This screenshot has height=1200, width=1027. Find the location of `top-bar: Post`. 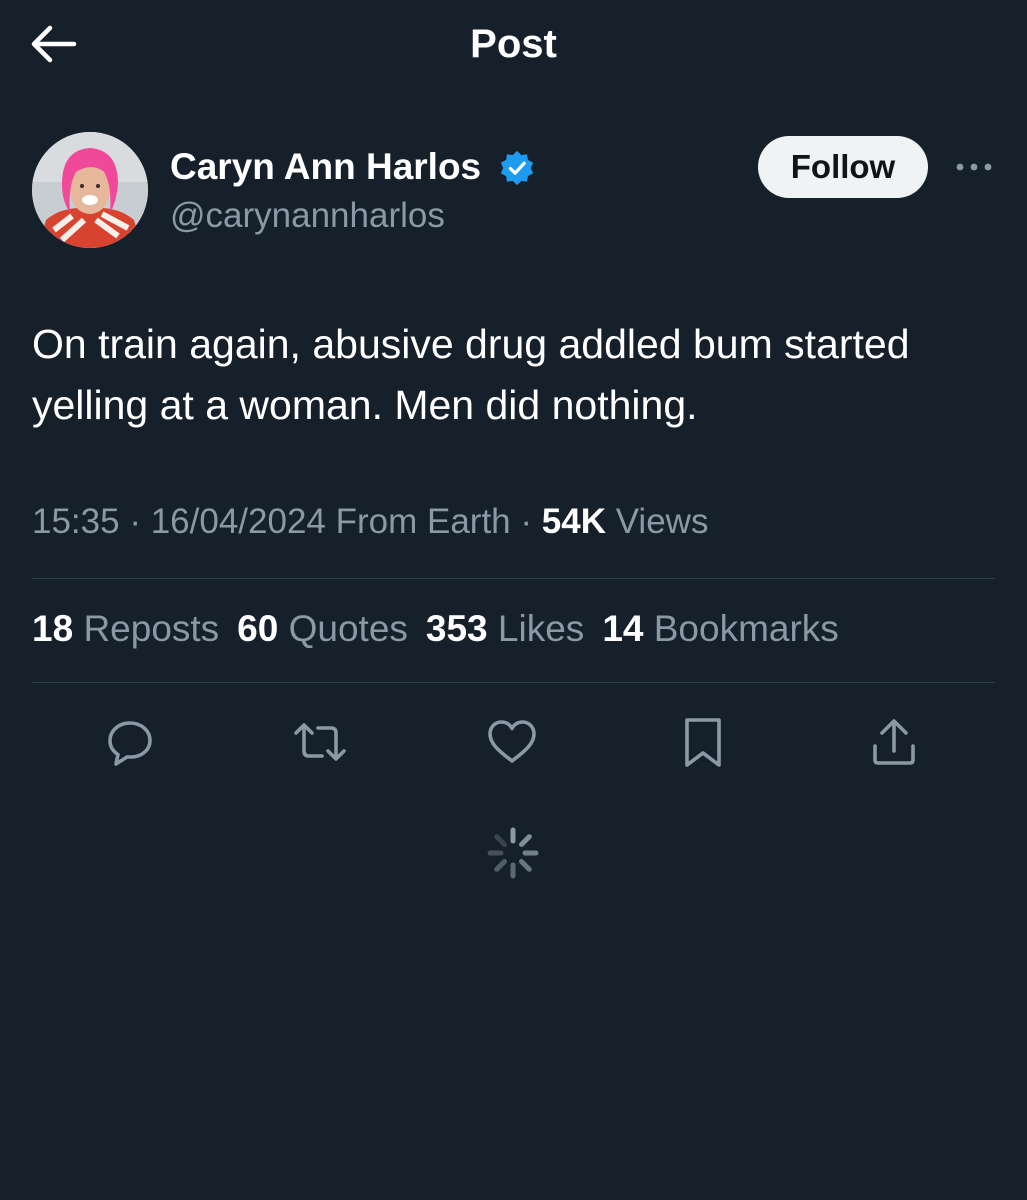

top-bar: Post is located at coordinates (513, 45).